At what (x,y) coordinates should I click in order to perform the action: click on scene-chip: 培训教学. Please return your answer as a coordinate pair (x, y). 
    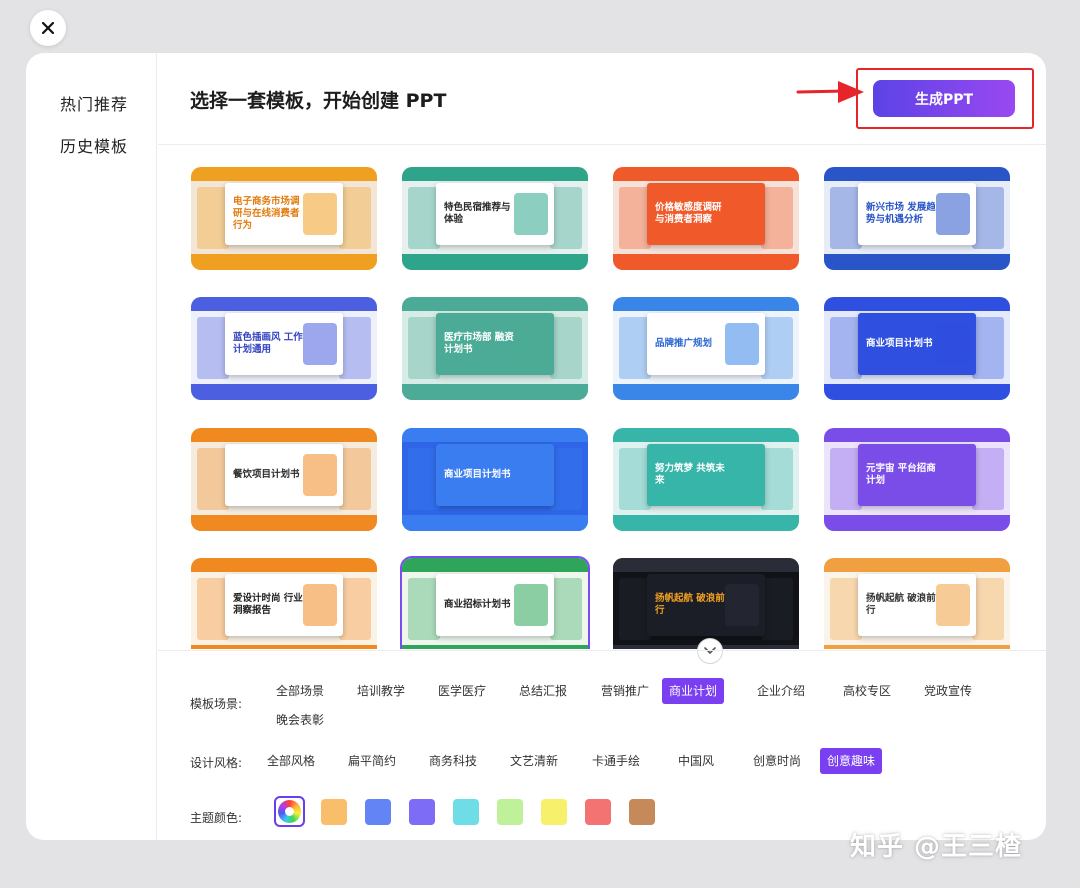
    Looking at the image, I should click on (381, 691).